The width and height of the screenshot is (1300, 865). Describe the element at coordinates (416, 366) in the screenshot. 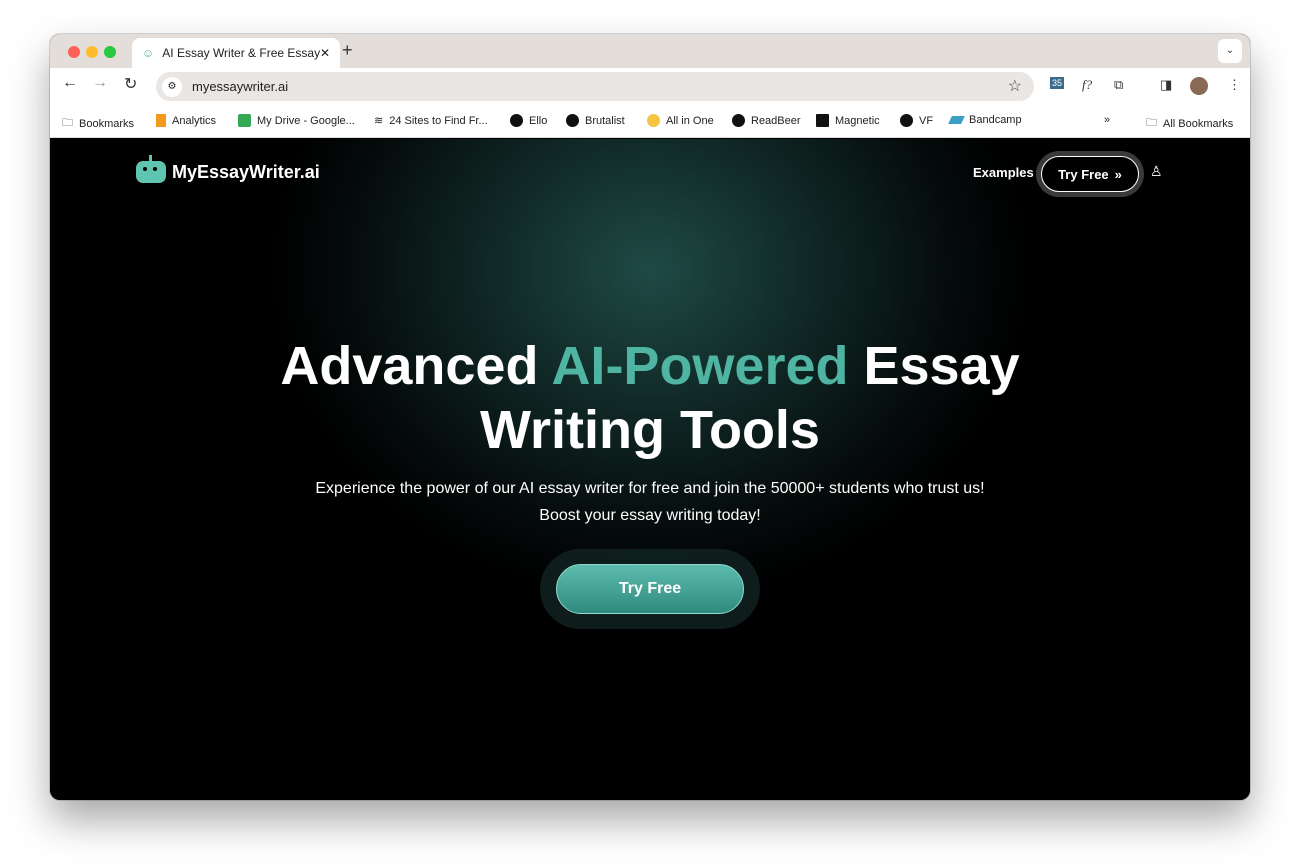

I see `headline-part: Advanced` at that location.